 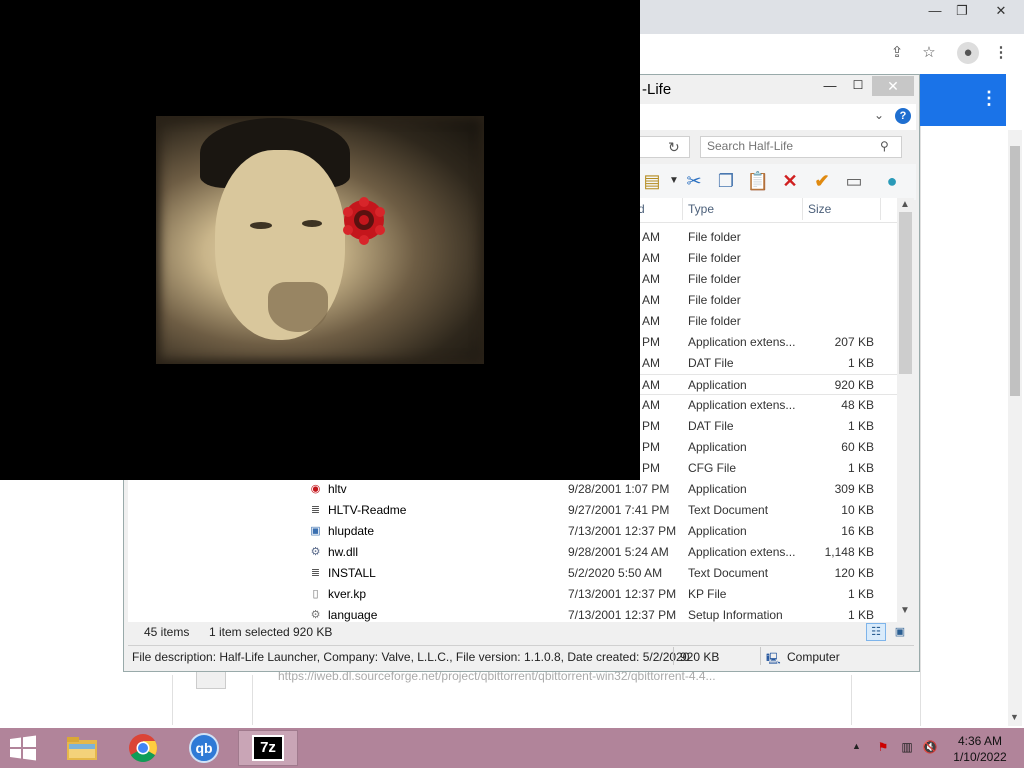 I want to click on chrome-close-button: ✕, so click(x=1001, y=11).